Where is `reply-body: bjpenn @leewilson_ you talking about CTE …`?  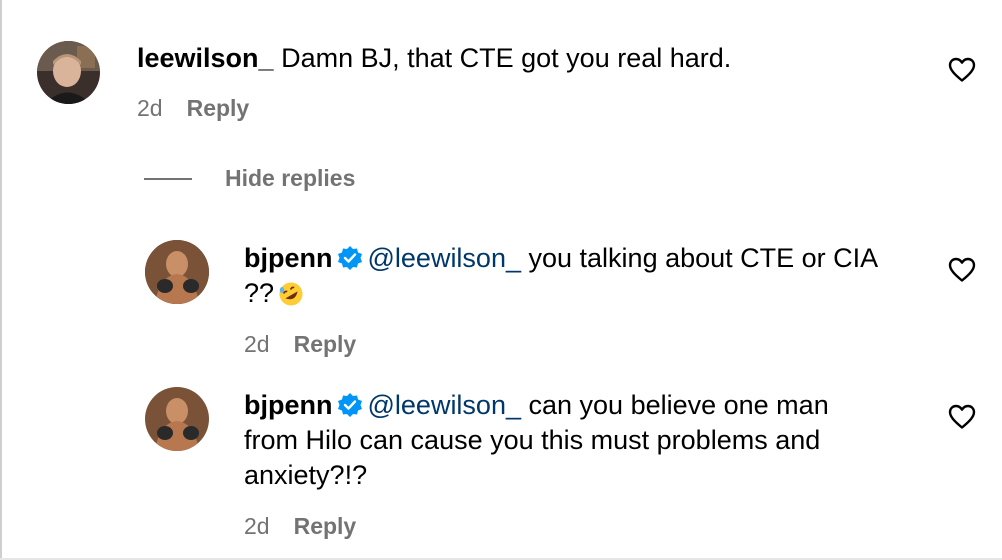 reply-body: bjpenn @leewilson_ you talking about CTE … is located at coordinates (589, 276).